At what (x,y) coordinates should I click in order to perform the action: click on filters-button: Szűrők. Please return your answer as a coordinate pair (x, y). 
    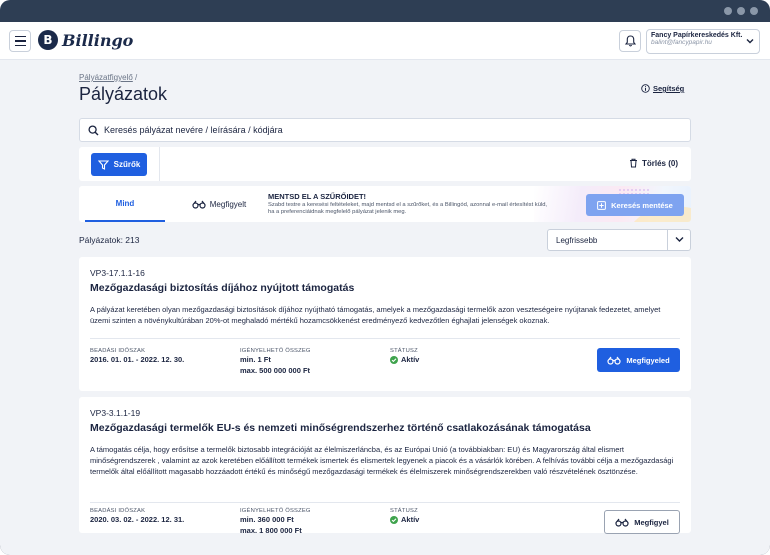
    Looking at the image, I should click on (119, 164).